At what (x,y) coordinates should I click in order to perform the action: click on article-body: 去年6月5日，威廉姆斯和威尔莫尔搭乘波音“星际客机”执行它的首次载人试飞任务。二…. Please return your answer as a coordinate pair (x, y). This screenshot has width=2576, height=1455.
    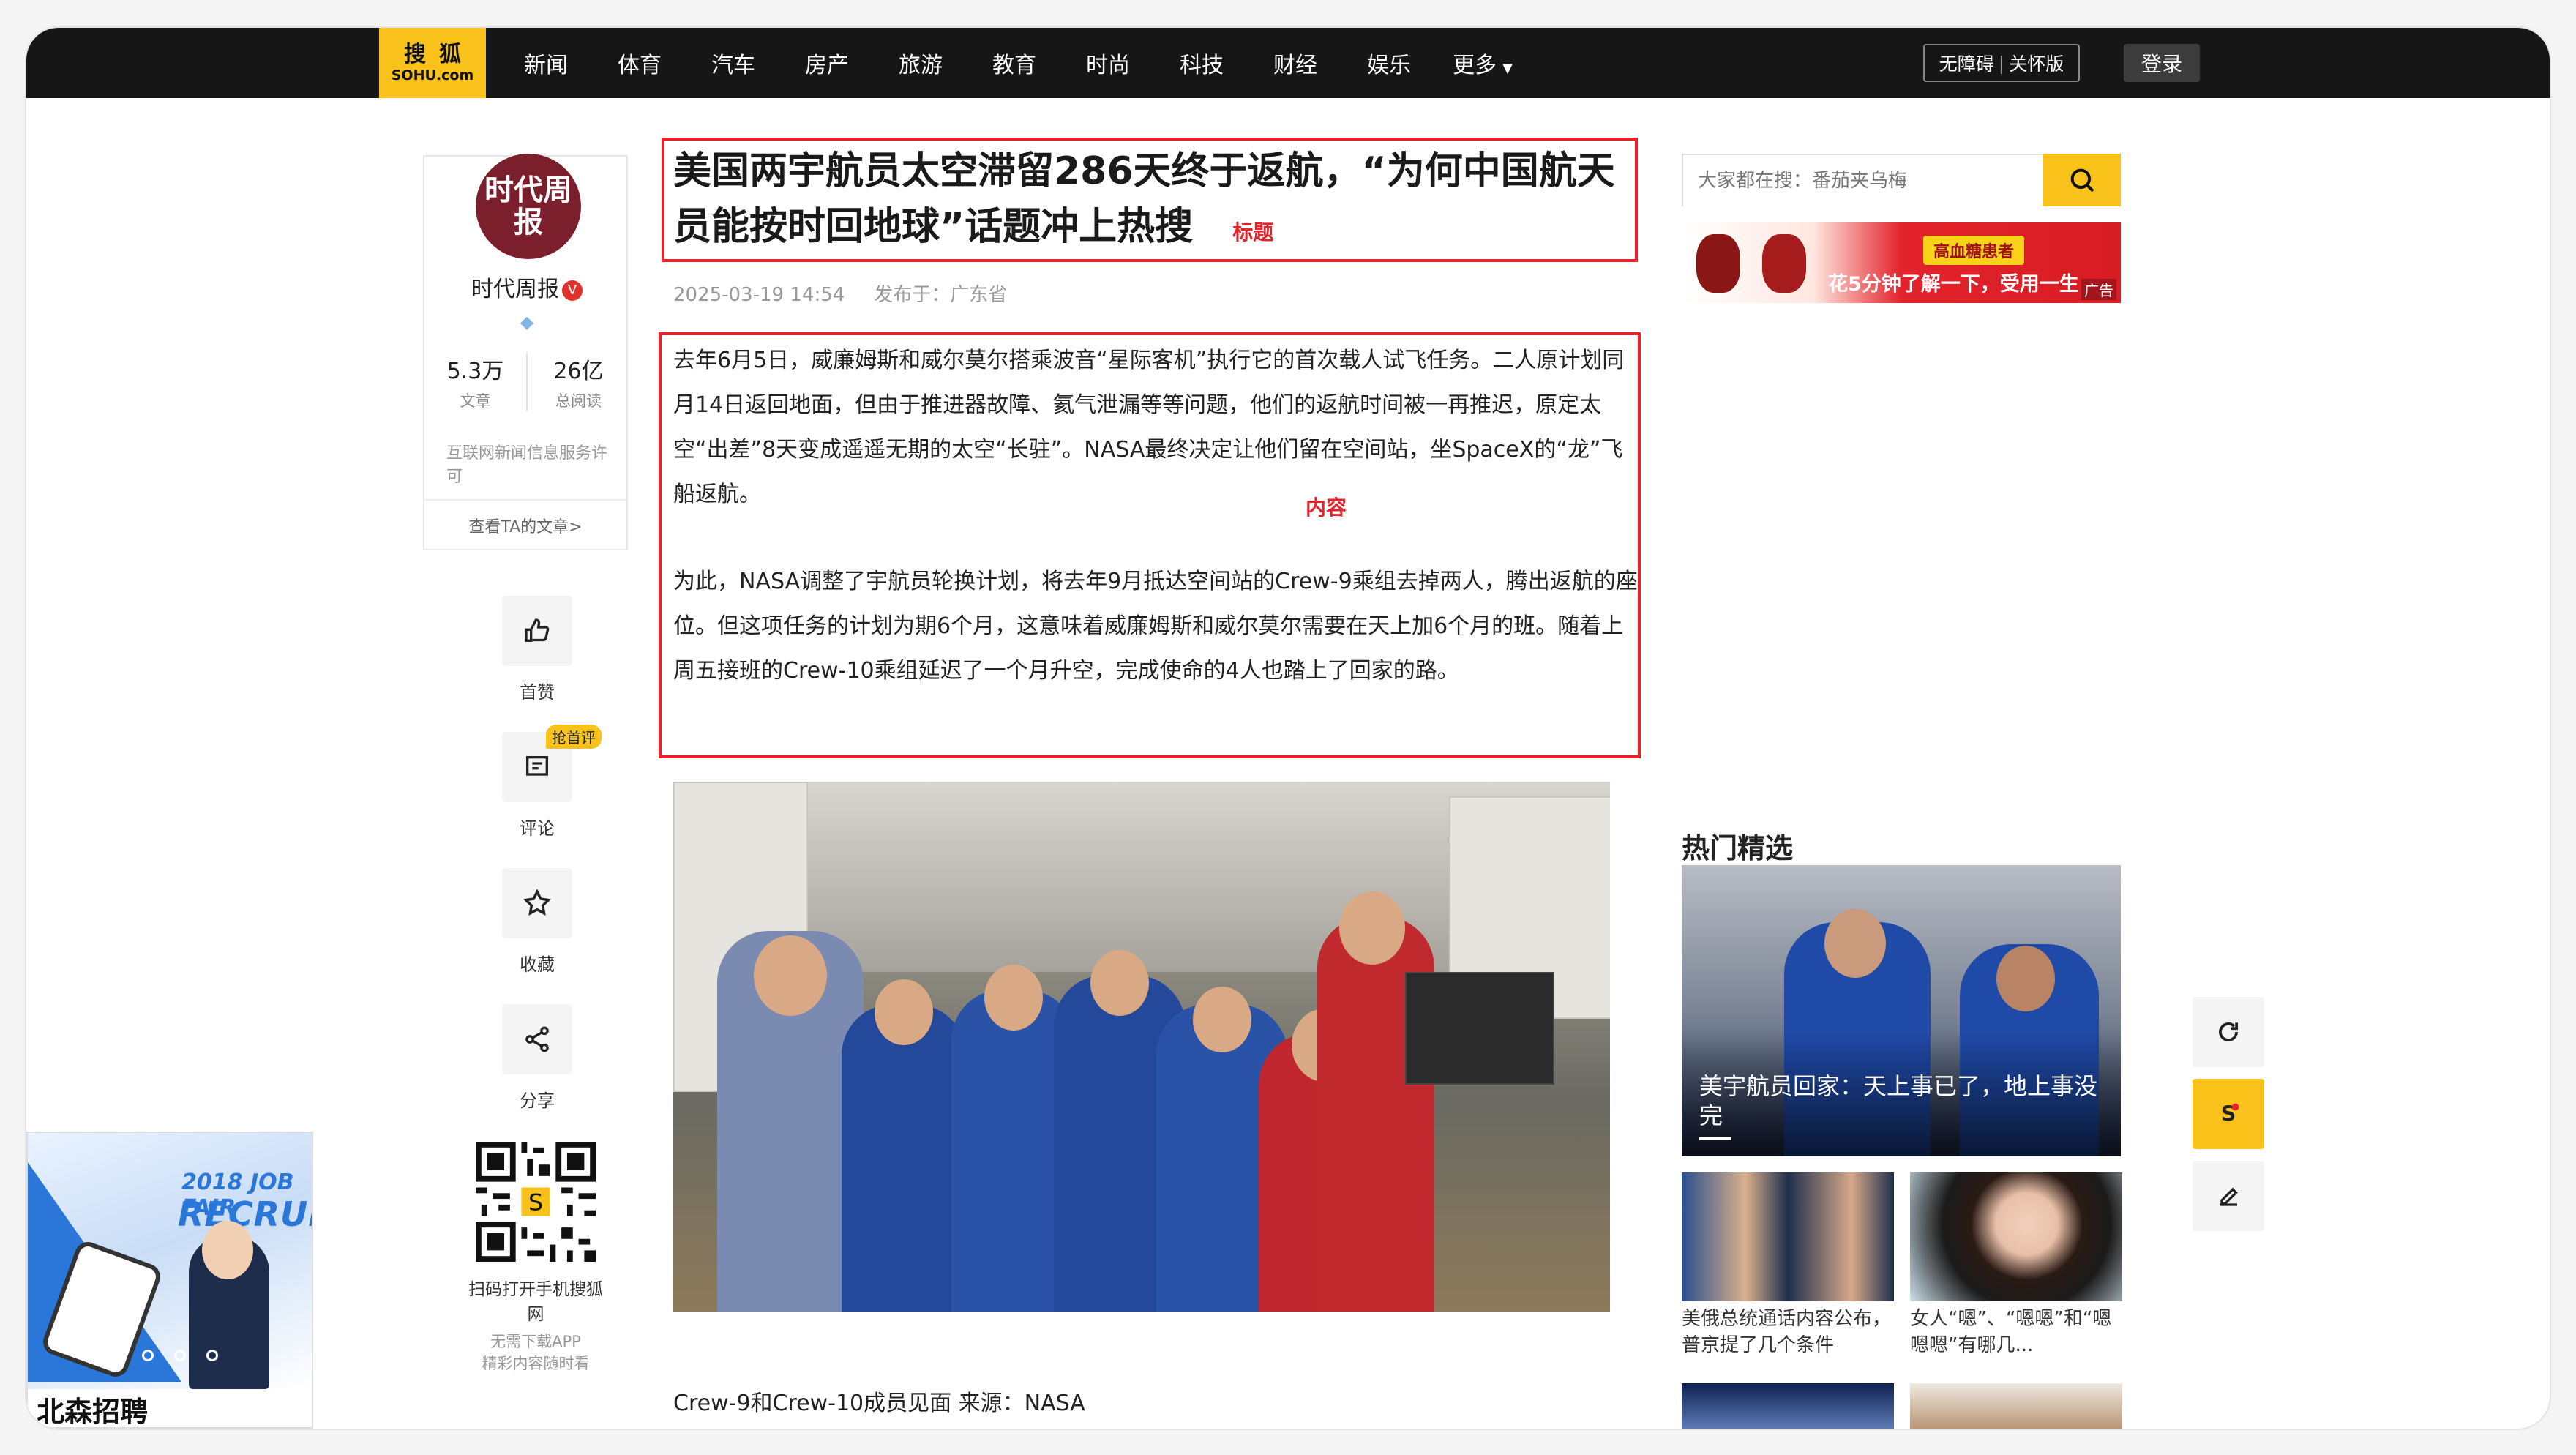
    Looking at the image, I should click on (1155, 515).